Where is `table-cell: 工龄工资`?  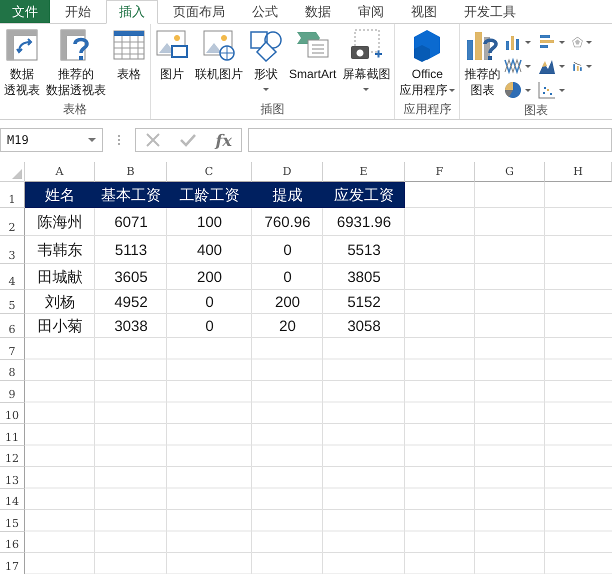 table-cell: 工龄工资 is located at coordinates (209, 195).